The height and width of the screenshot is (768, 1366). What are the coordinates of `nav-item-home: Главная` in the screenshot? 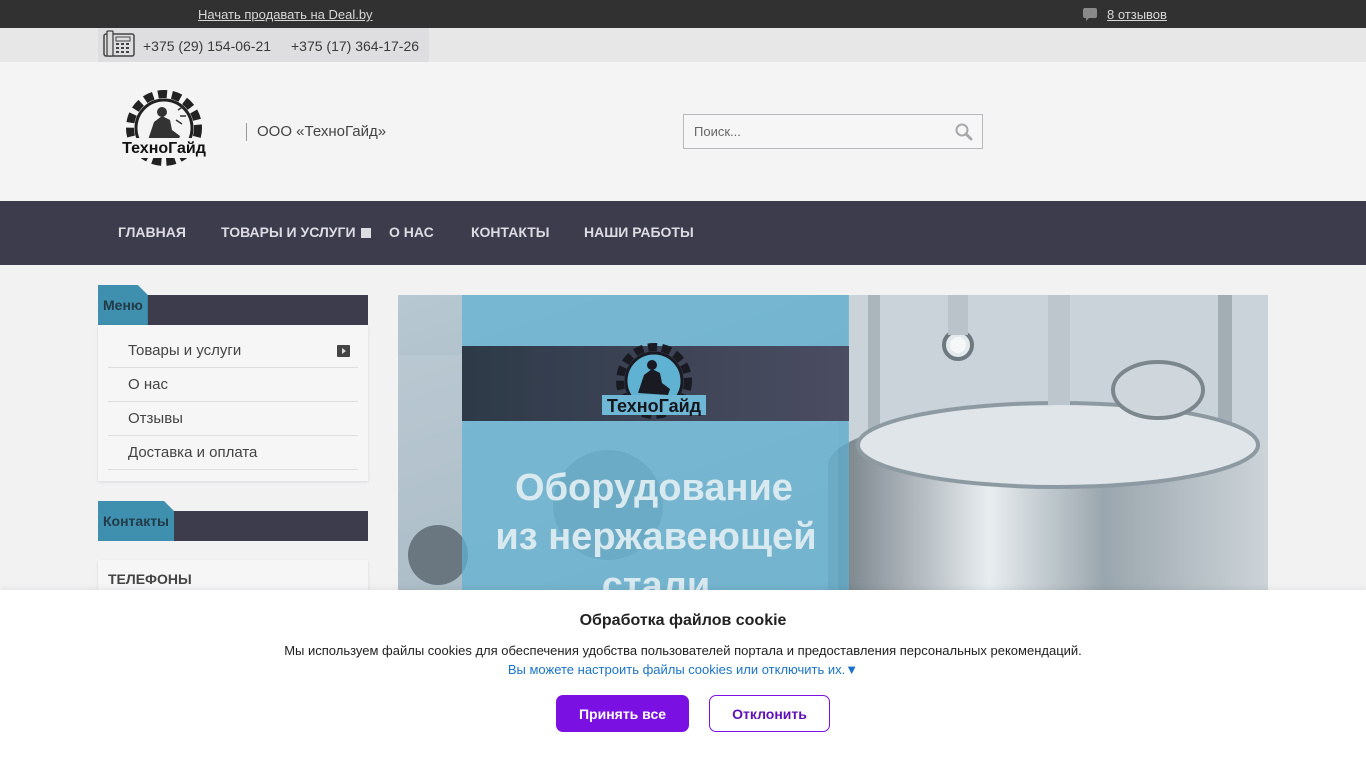 It's located at (152, 232).